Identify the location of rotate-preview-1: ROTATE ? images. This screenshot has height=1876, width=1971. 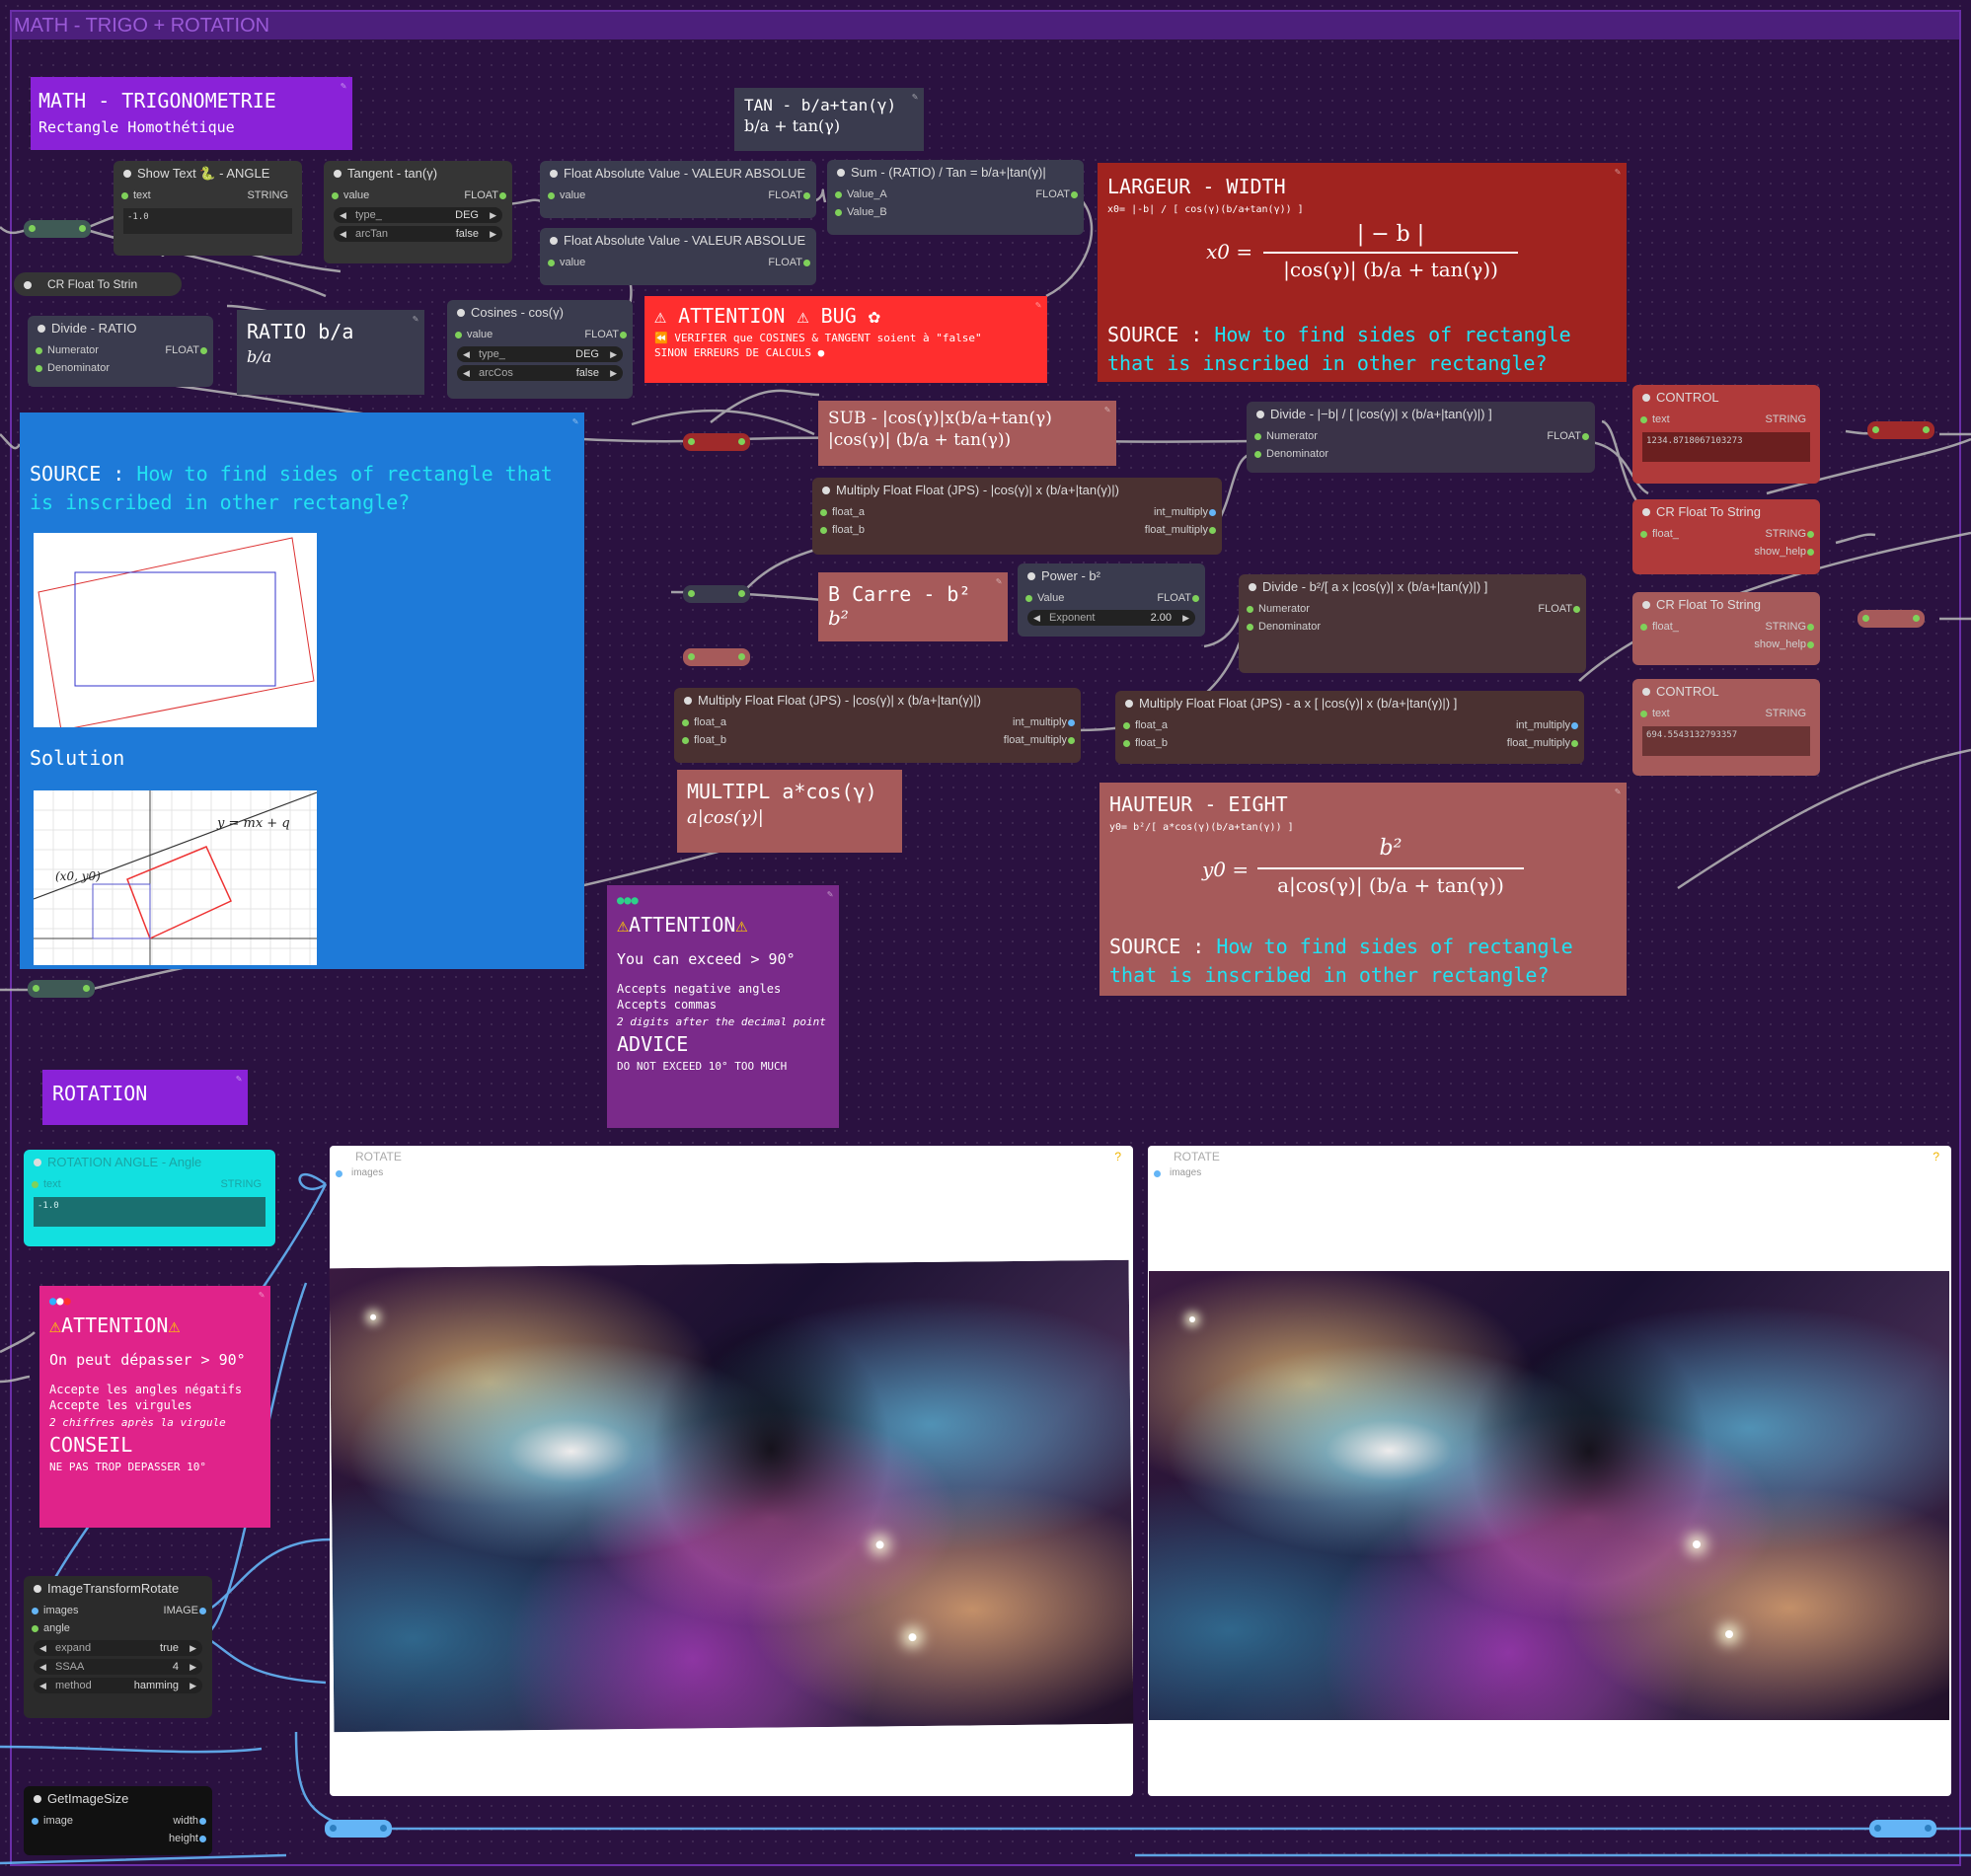
(732, 1471).